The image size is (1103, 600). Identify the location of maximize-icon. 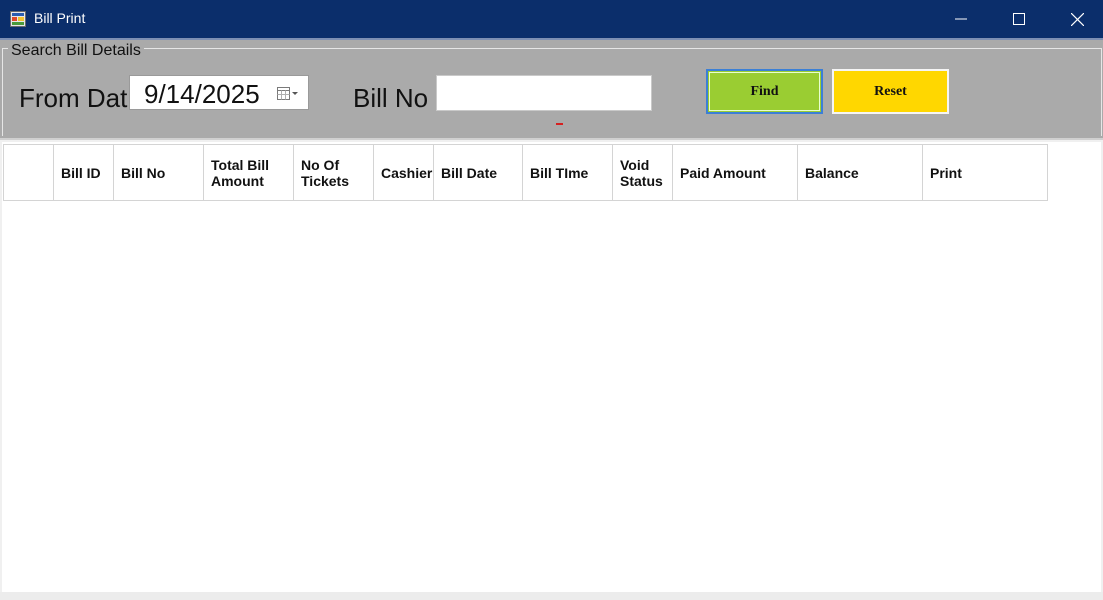
(1019, 19).